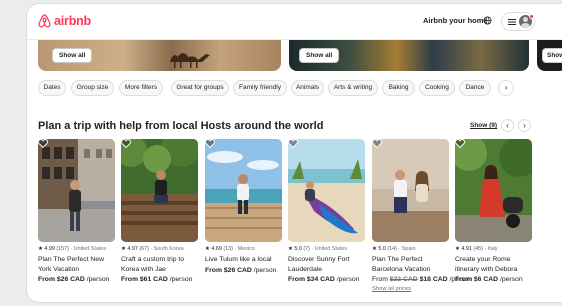 Image resolution: width=562 pixels, height=306 pixels. Describe the element at coordinates (437, 88) in the screenshot. I see `filter-cooking: Cooking` at that location.